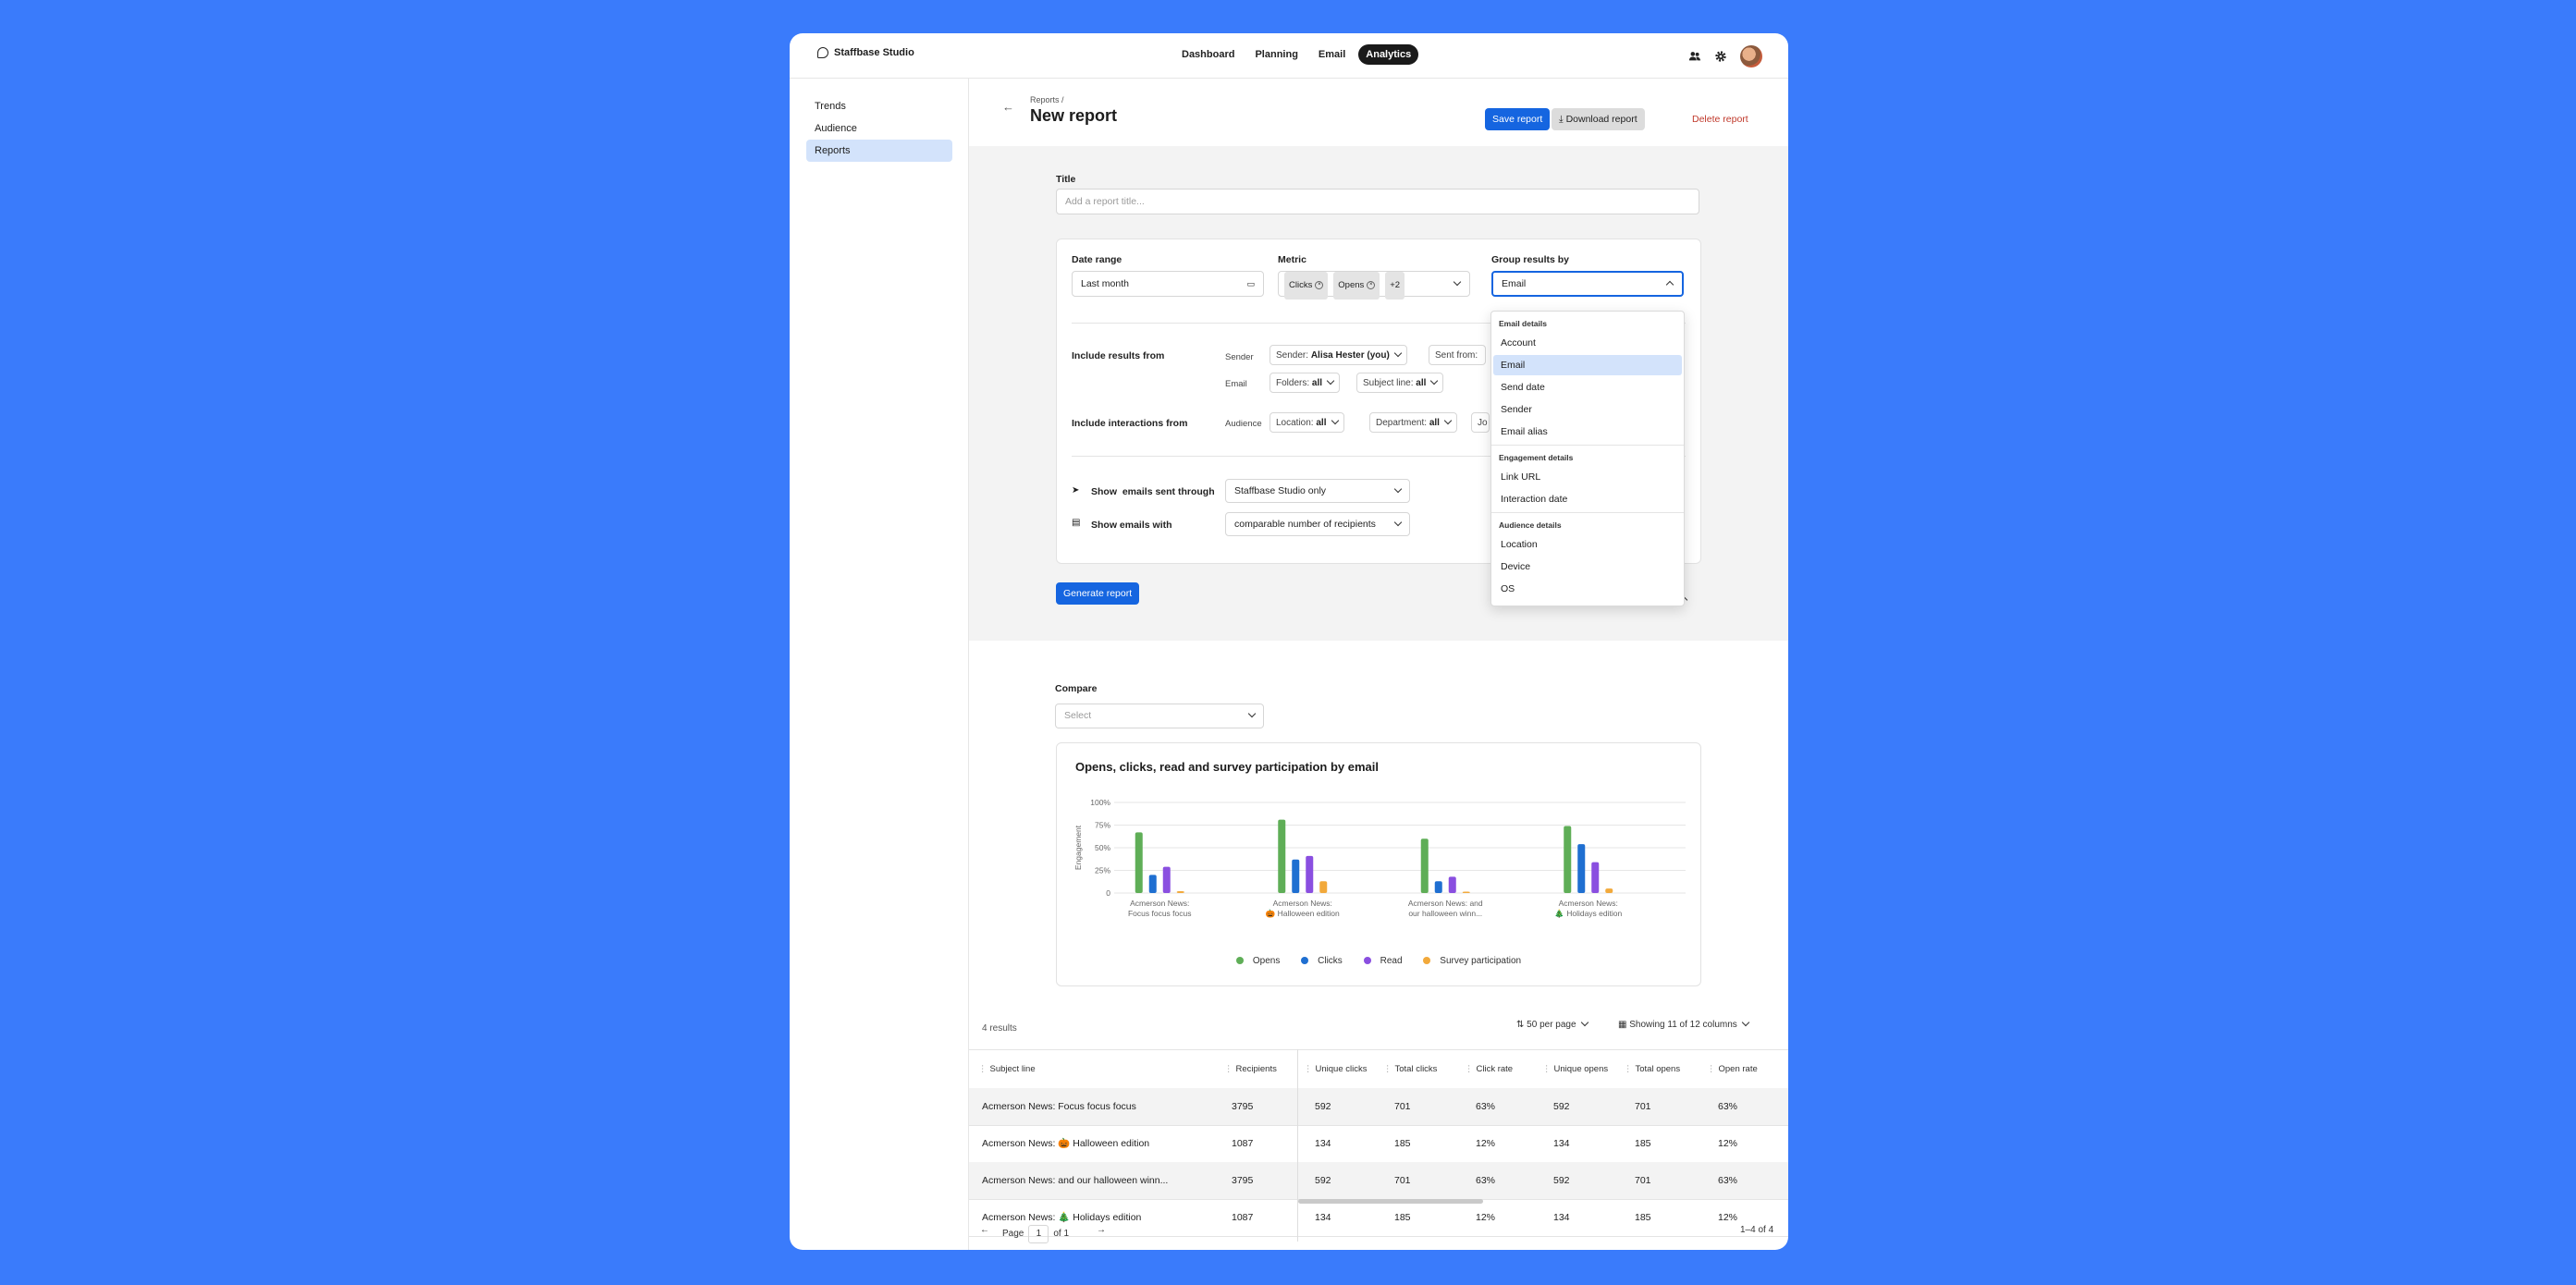 The image size is (2576, 1285). What do you see at coordinates (1587, 512) in the screenshot?
I see `dropdown-separator` at bounding box center [1587, 512].